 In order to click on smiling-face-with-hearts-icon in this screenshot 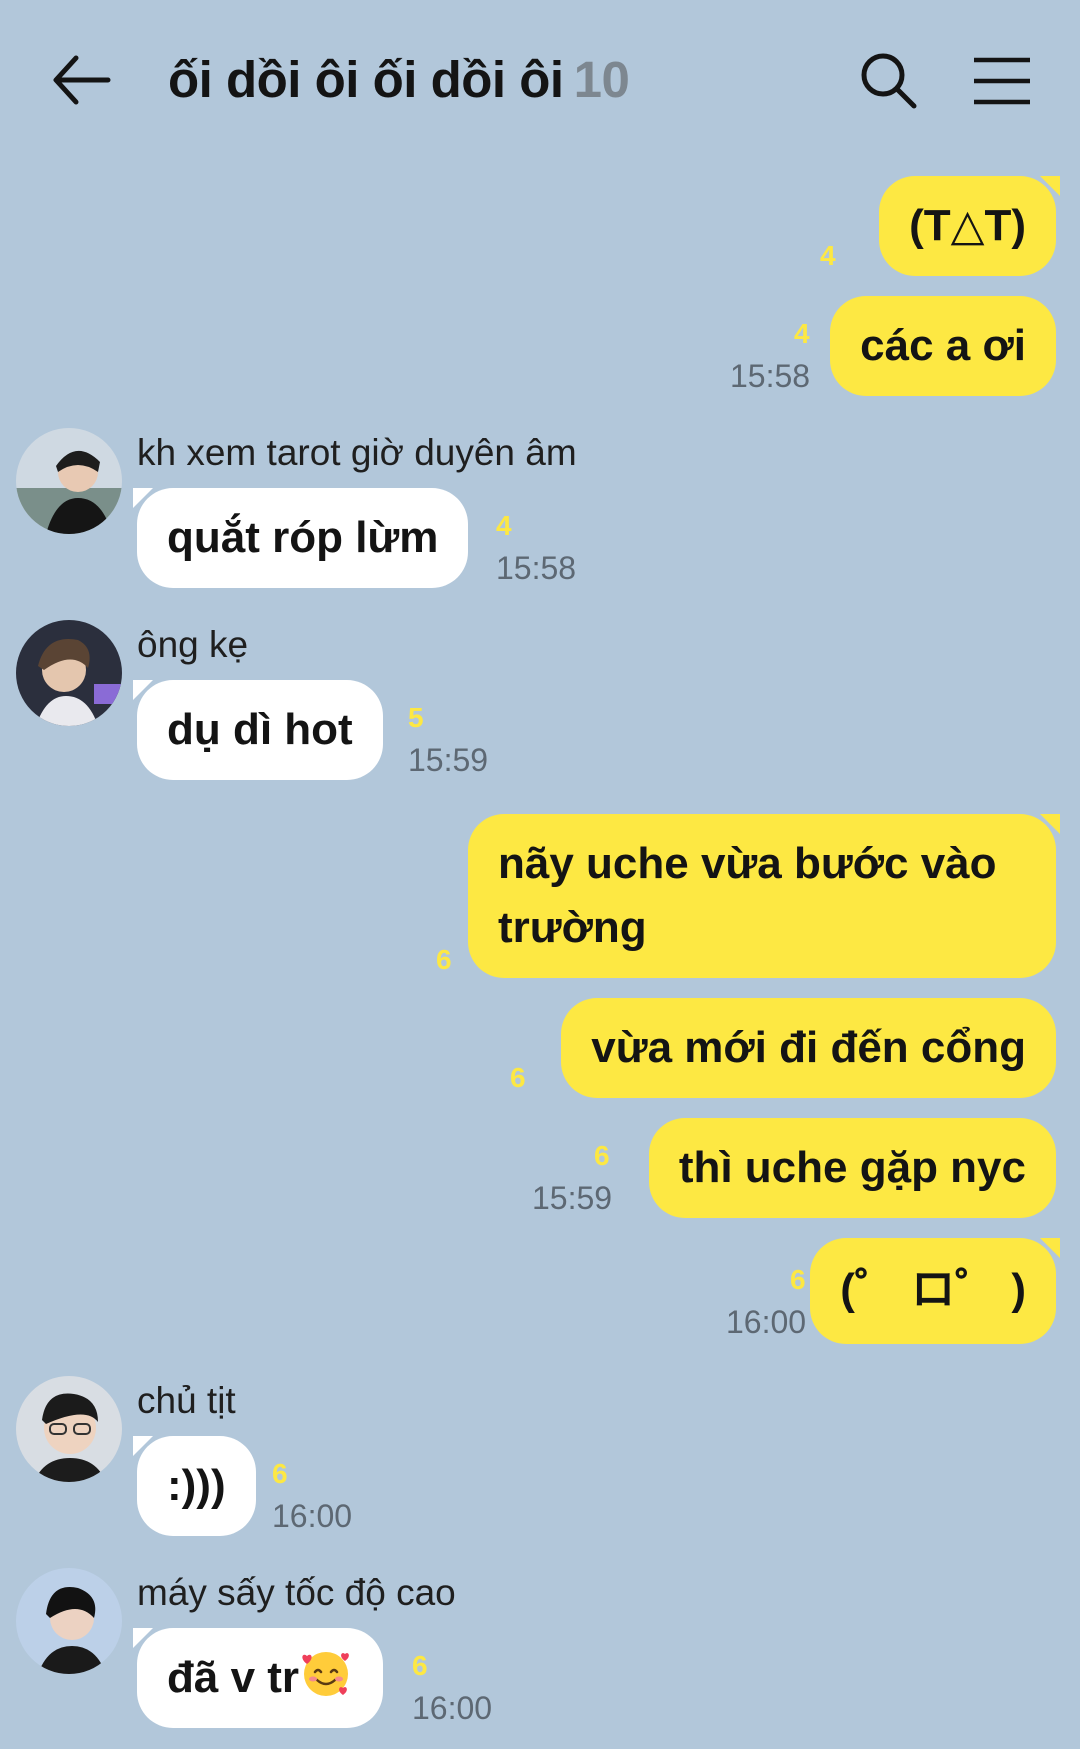, I will do `click(325, 1674)`.